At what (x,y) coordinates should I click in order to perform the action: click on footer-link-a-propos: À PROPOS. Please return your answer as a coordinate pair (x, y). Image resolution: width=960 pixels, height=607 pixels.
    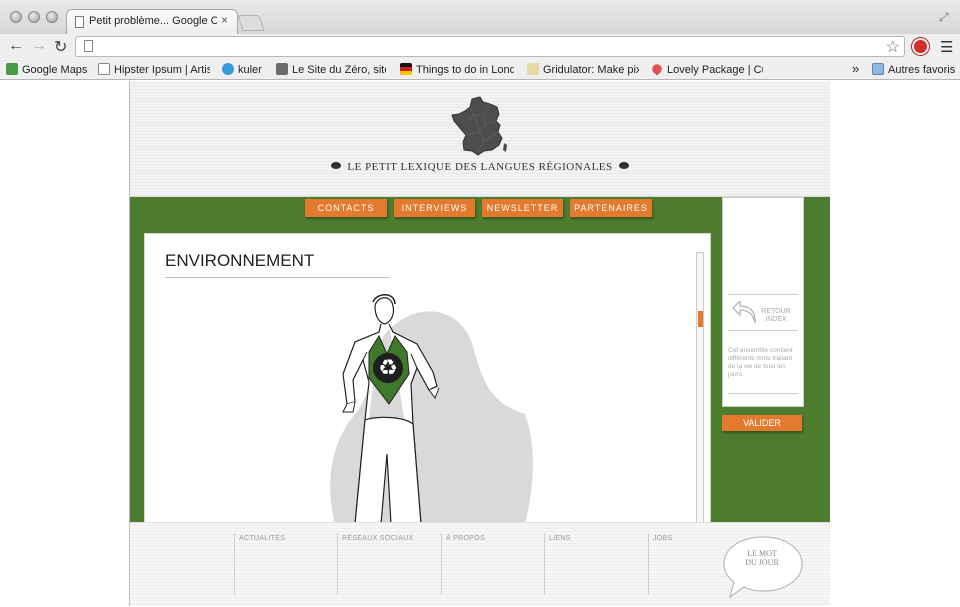
    Looking at the image, I should click on (465, 538).